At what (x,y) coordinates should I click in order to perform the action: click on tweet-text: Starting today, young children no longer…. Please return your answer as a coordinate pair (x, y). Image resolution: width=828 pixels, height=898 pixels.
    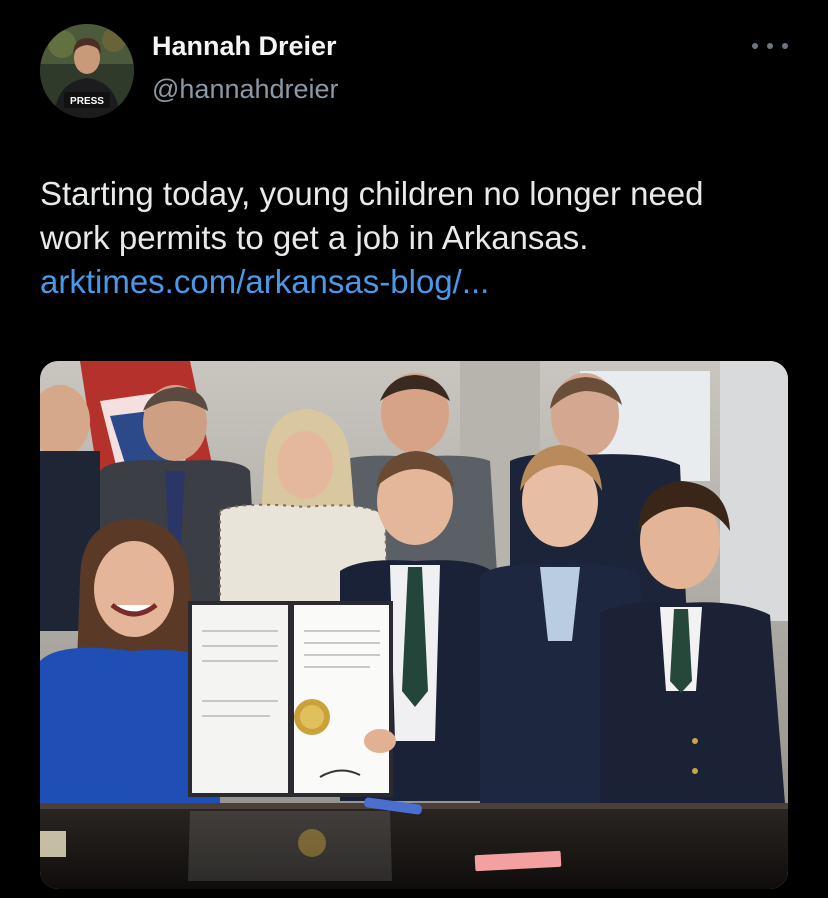
    Looking at the image, I should click on (420, 238).